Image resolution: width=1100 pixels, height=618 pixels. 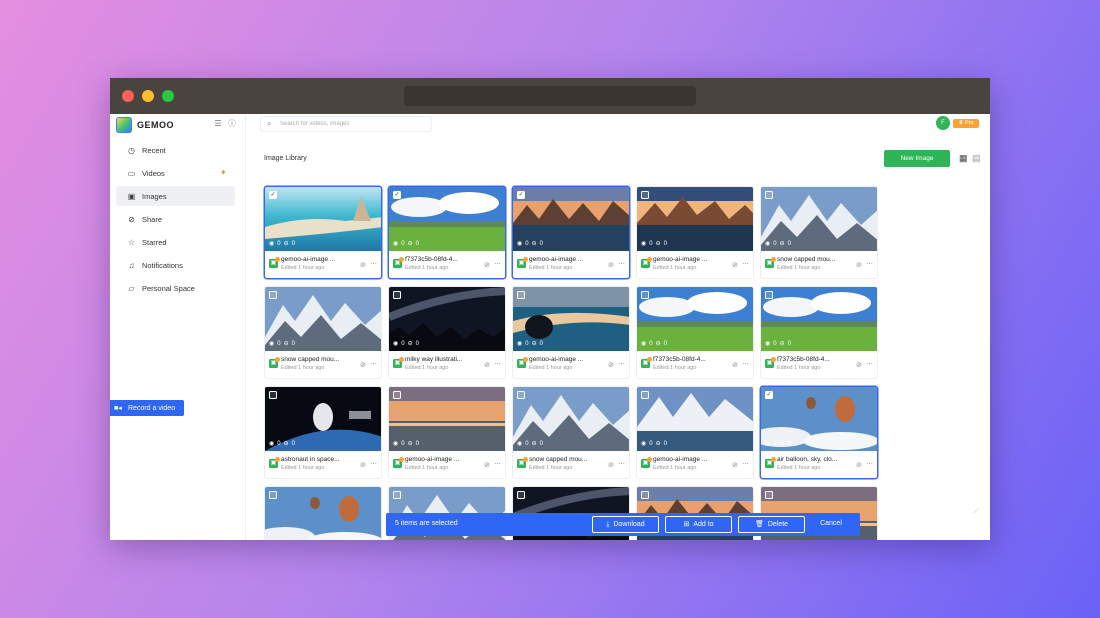 I want to click on grid-view-icon: ▦, so click(x=963, y=158).